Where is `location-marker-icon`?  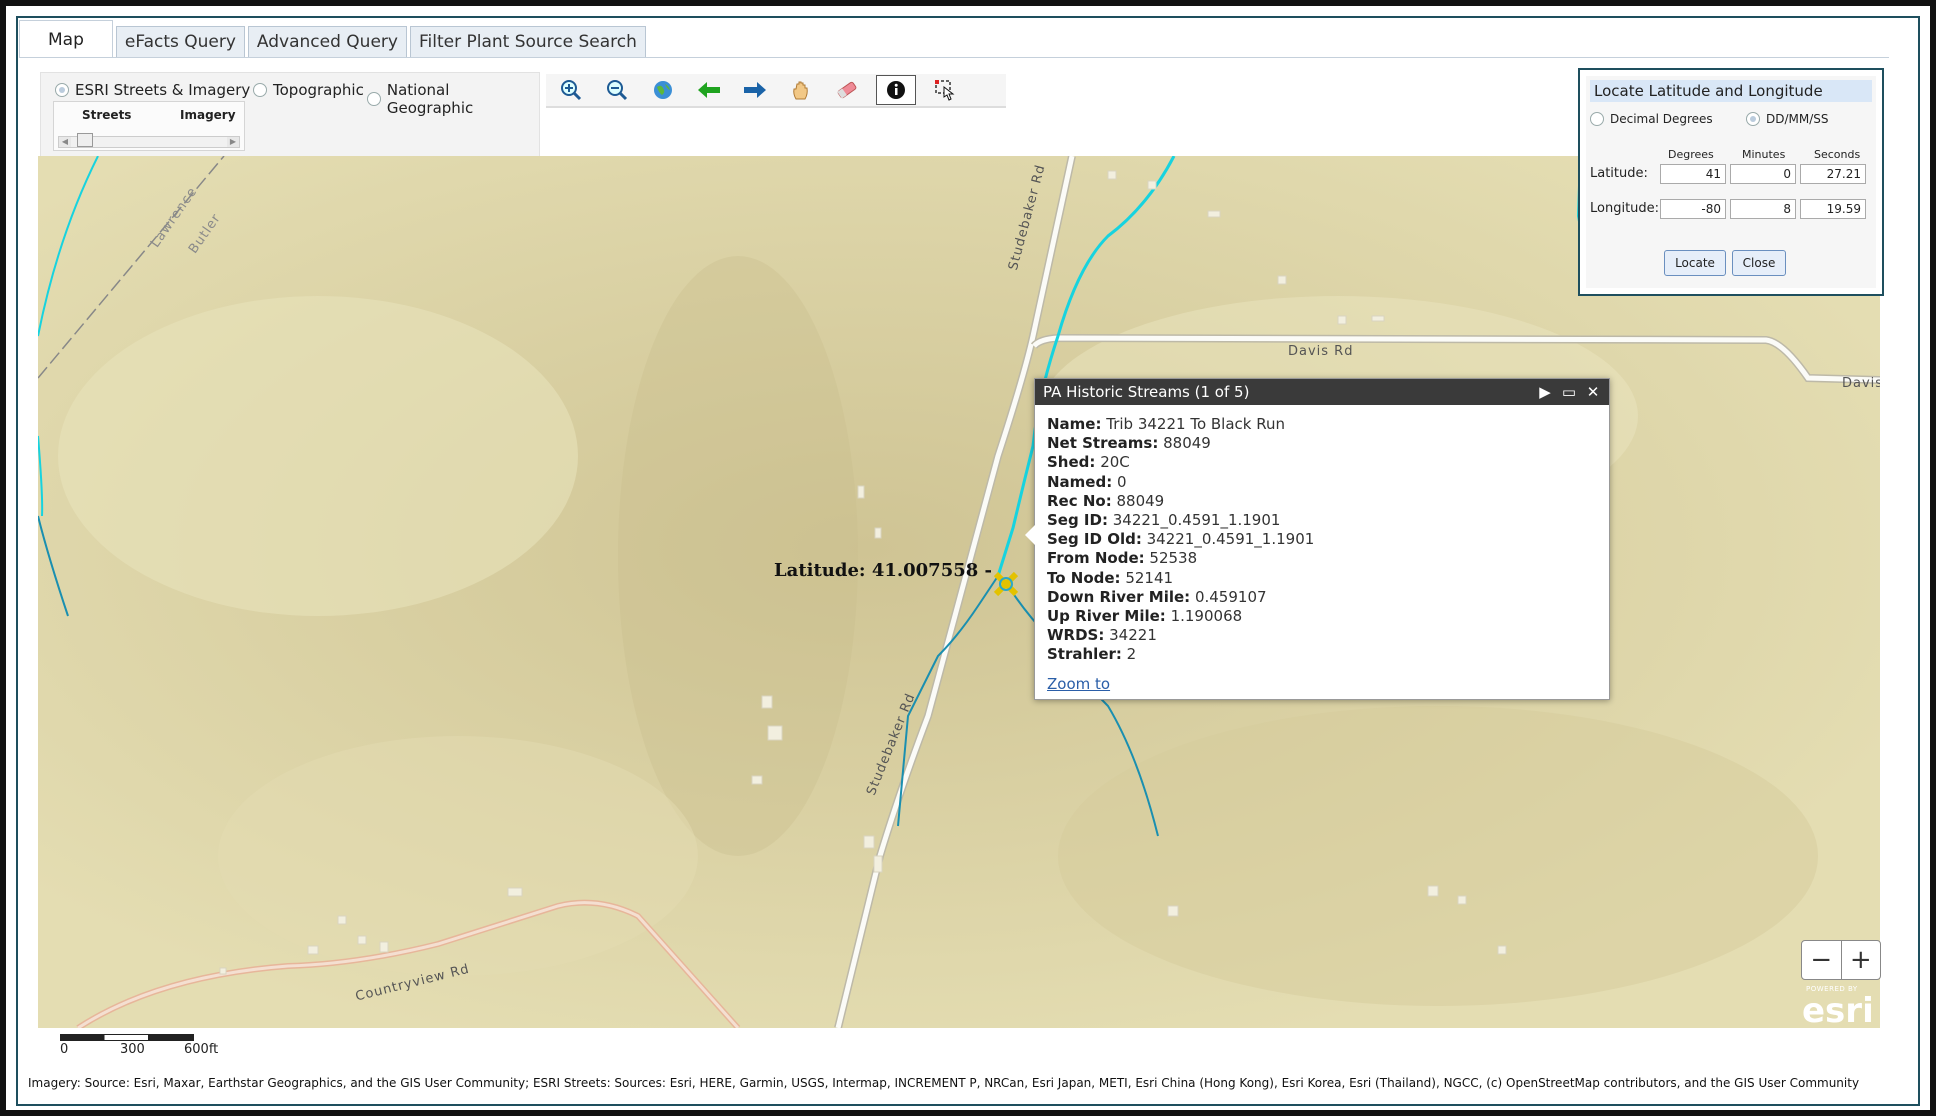 location-marker-icon is located at coordinates (1006, 584).